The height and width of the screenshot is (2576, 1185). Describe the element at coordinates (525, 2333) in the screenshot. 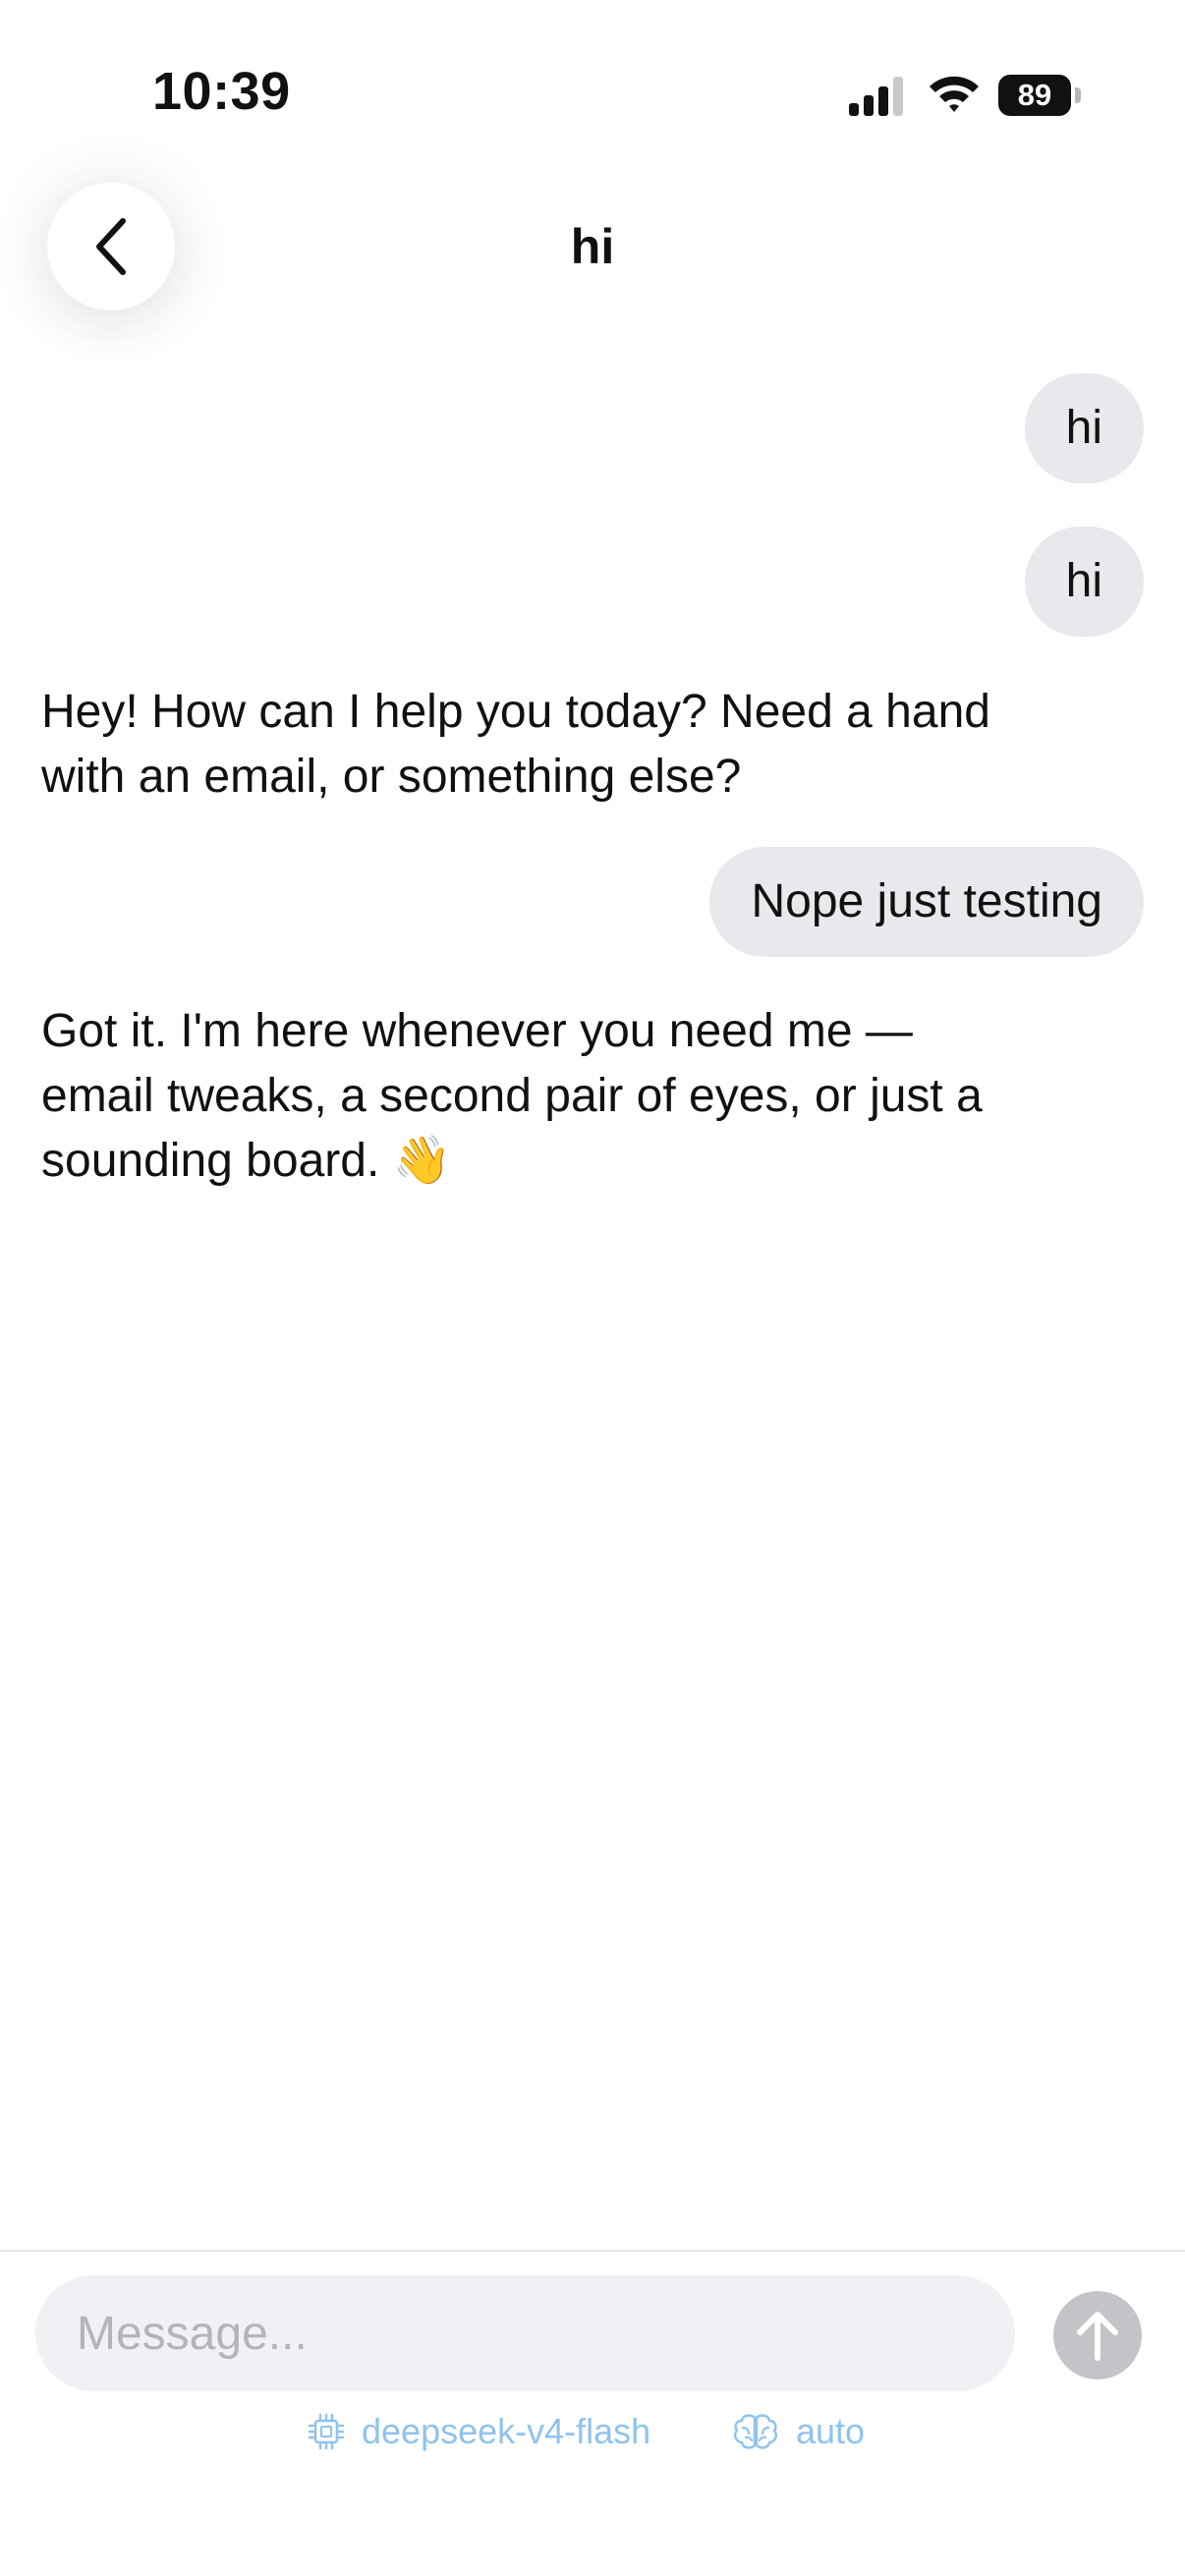

I see `message-input` at that location.